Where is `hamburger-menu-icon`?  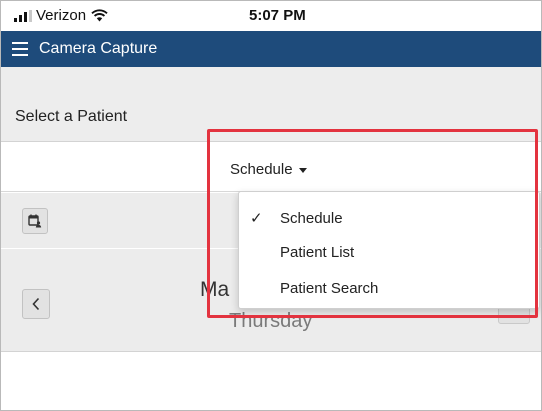 hamburger-menu-icon is located at coordinates (20, 49).